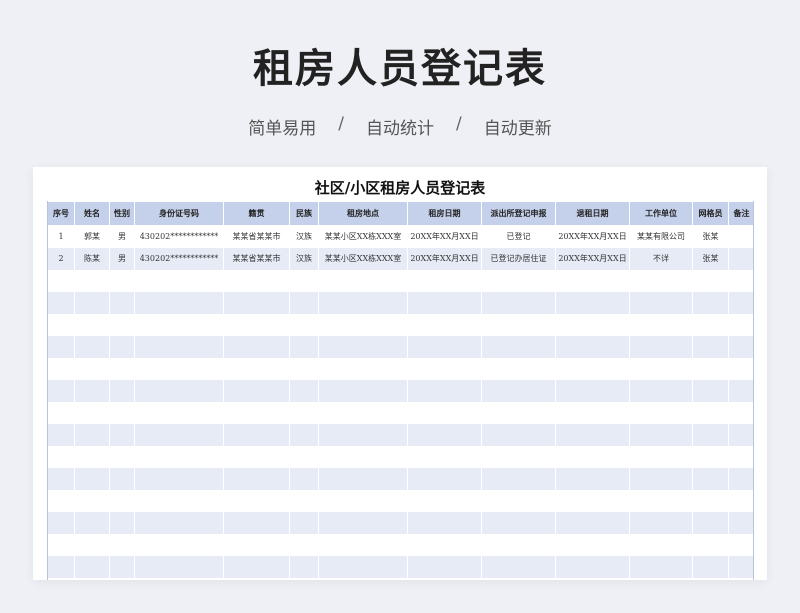 The width and height of the screenshot is (800, 613). Describe the element at coordinates (710, 258) in the screenshot. I see `table-cell: 张某` at that location.